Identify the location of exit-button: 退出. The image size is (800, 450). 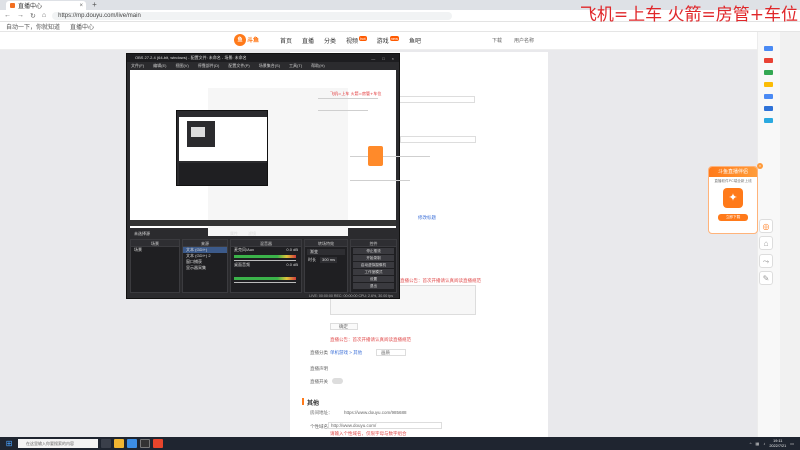
(373, 286).